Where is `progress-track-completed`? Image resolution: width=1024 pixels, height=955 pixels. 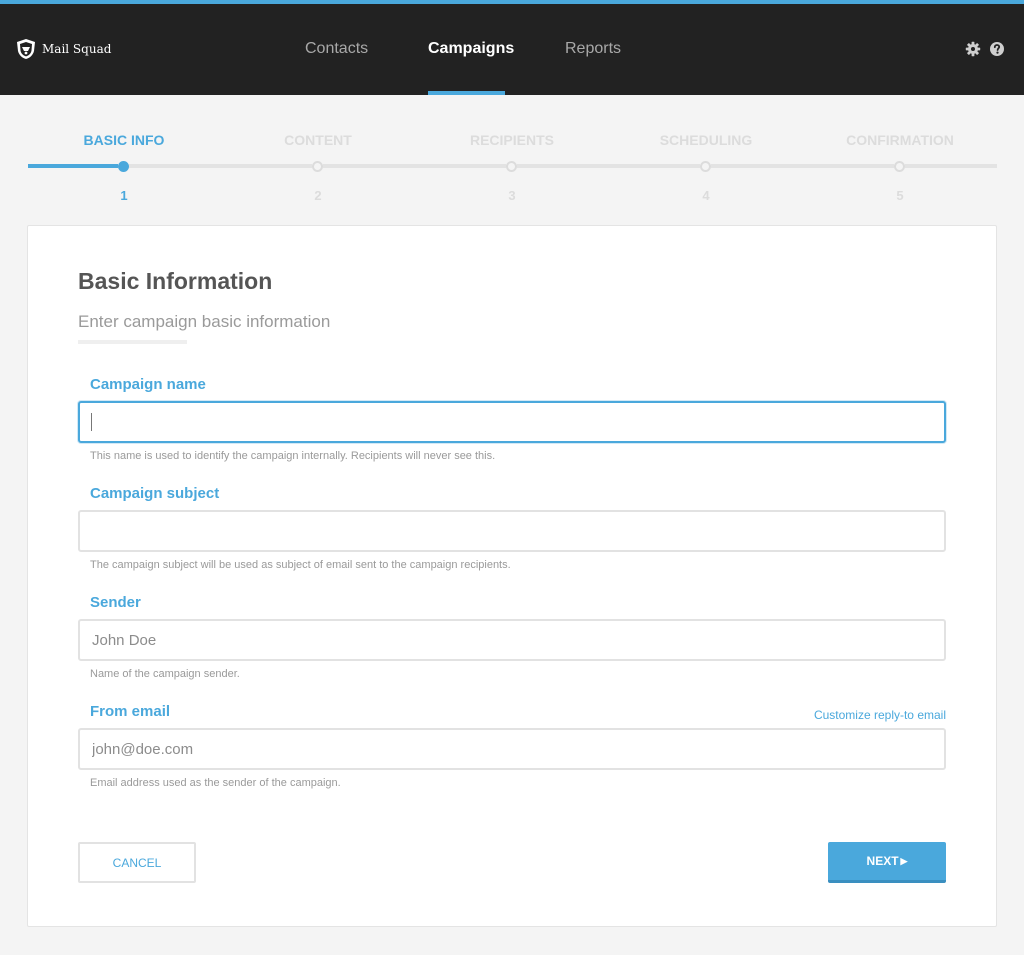
progress-track-completed is located at coordinates (73, 166).